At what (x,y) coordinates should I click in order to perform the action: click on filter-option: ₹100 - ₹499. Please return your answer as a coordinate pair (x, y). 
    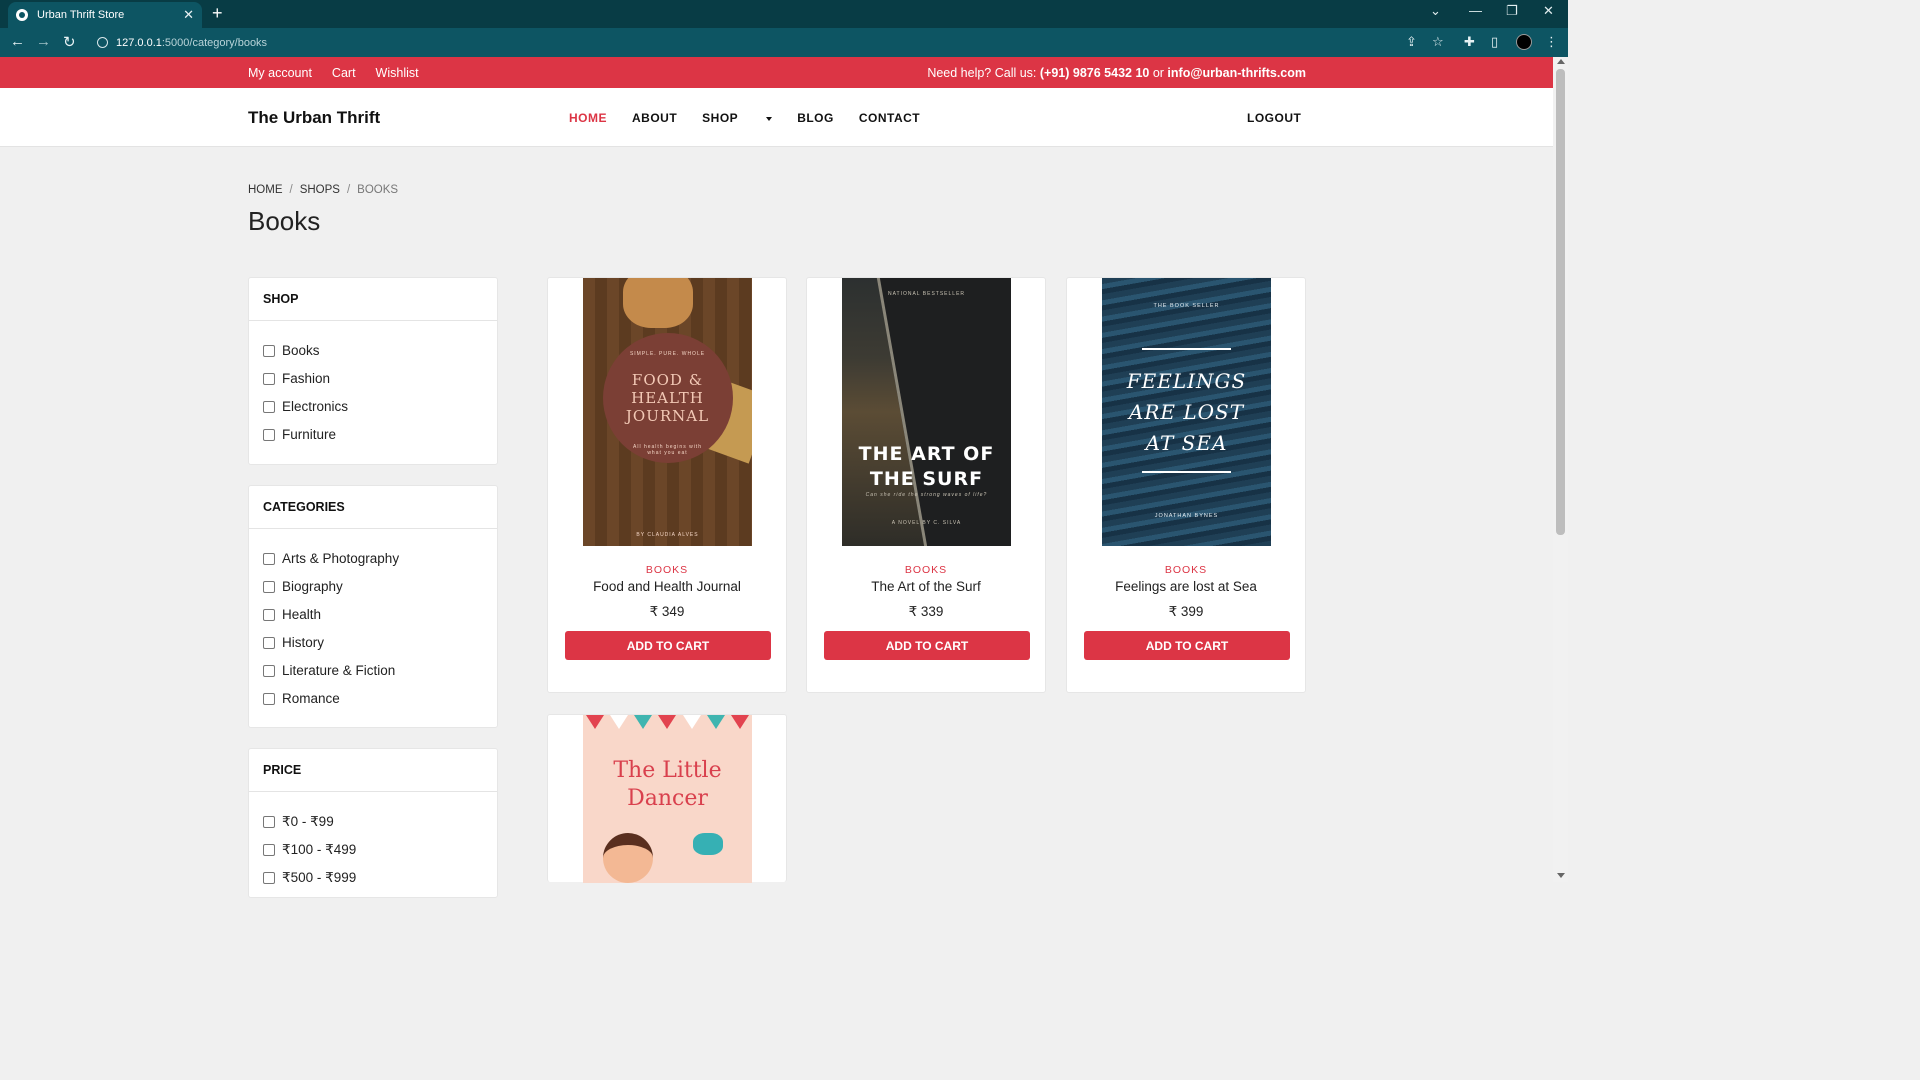
    Looking at the image, I should click on (309, 850).